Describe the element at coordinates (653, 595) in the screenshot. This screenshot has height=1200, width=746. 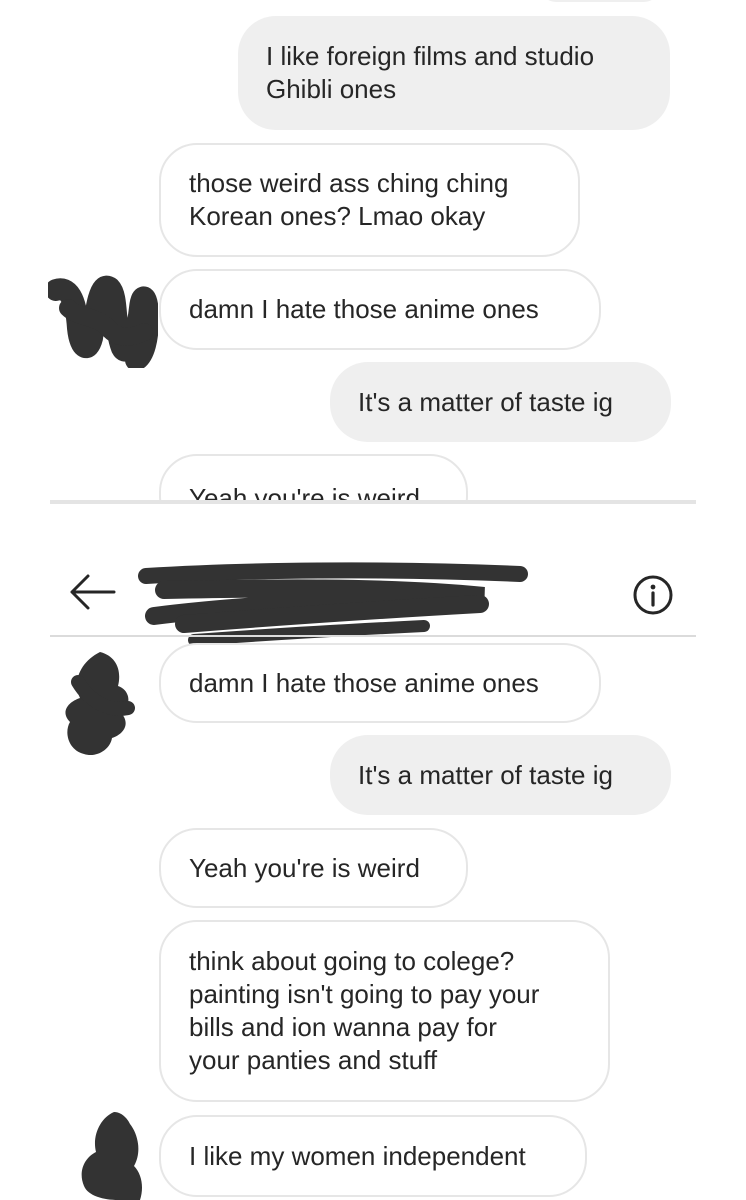
I see `info-circle-icon` at that location.